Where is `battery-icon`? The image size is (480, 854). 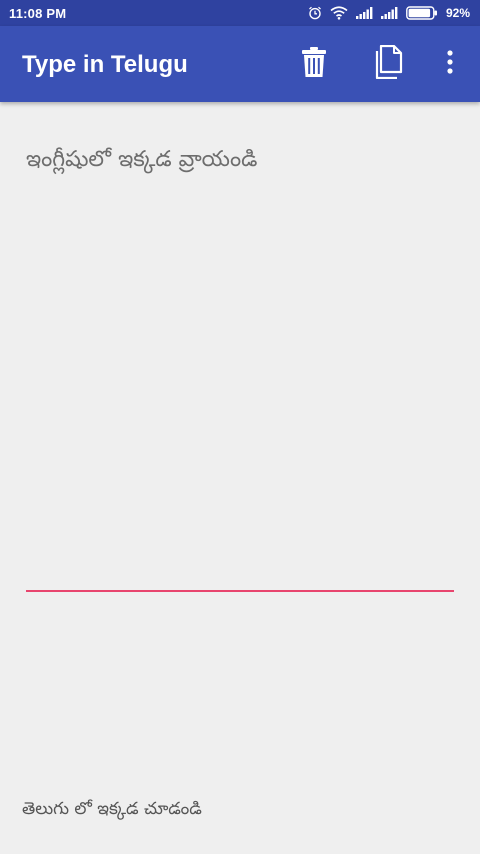
battery-icon is located at coordinates (422, 13).